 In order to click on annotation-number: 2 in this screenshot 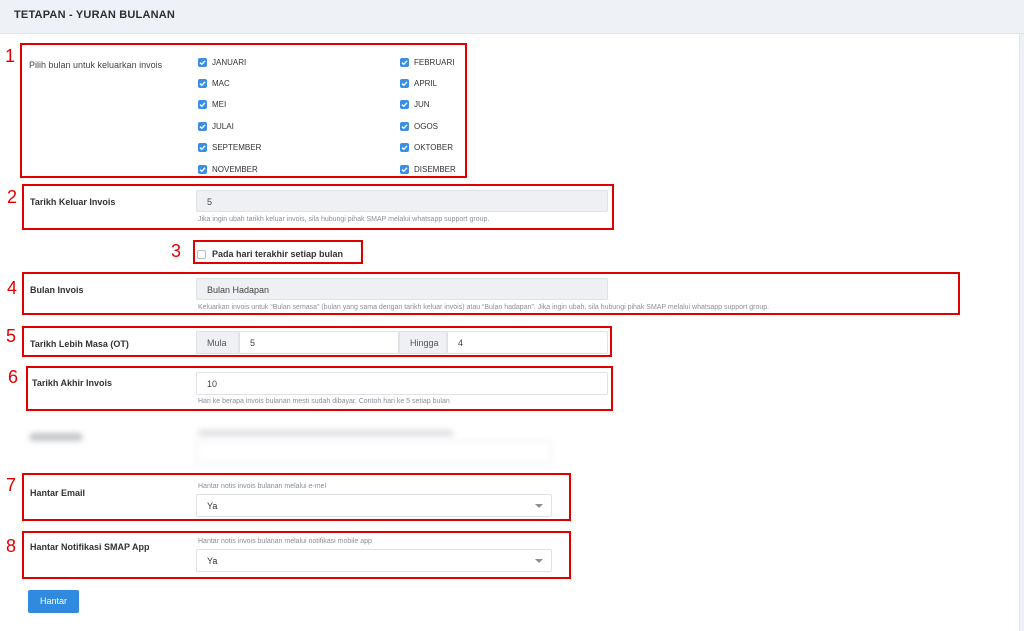, I will do `click(12, 197)`.